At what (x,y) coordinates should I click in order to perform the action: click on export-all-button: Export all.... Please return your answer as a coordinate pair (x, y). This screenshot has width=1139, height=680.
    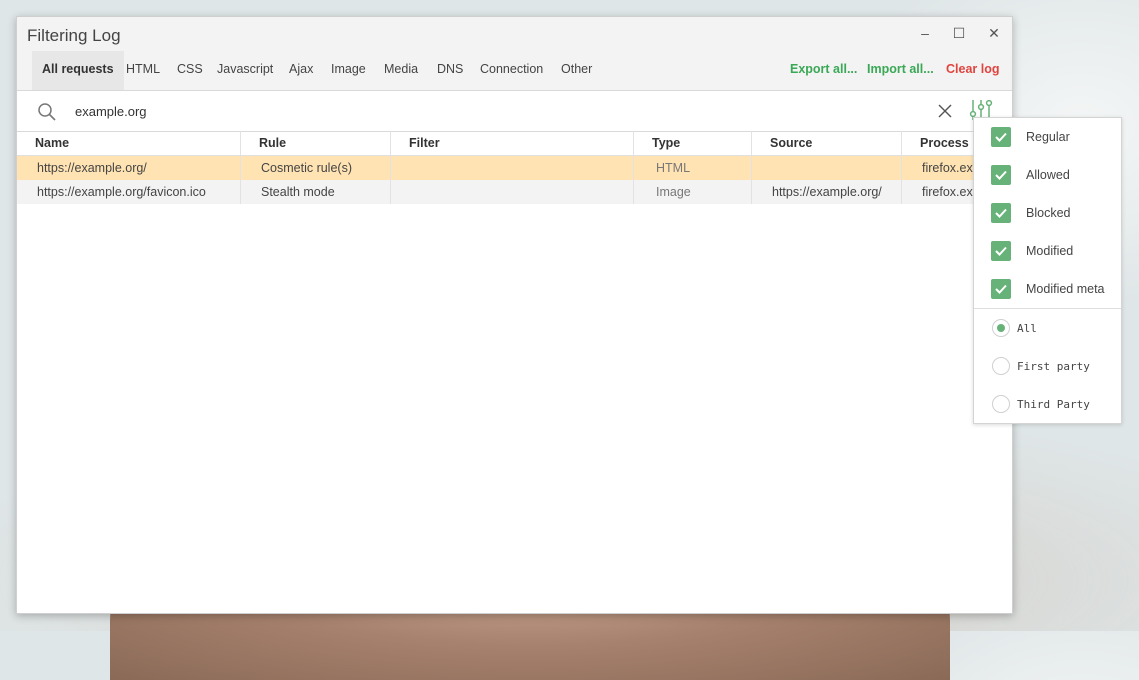
    Looking at the image, I should click on (823, 70).